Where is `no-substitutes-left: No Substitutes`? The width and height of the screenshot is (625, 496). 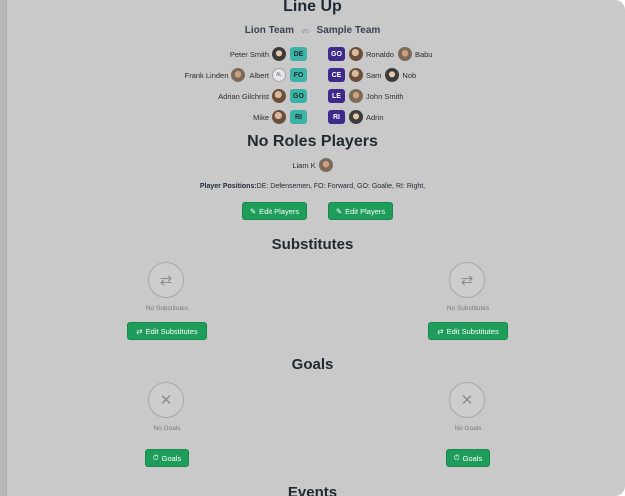
no-substitutes-left: No Substitutes is located at coordinates (167, 308).